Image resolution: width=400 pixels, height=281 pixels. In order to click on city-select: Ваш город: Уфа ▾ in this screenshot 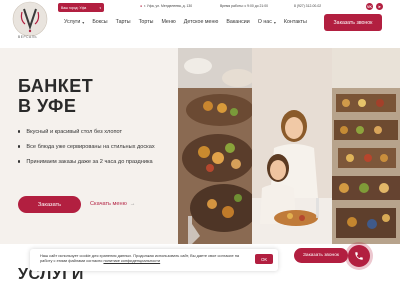, I will do `click(81, 7)`.